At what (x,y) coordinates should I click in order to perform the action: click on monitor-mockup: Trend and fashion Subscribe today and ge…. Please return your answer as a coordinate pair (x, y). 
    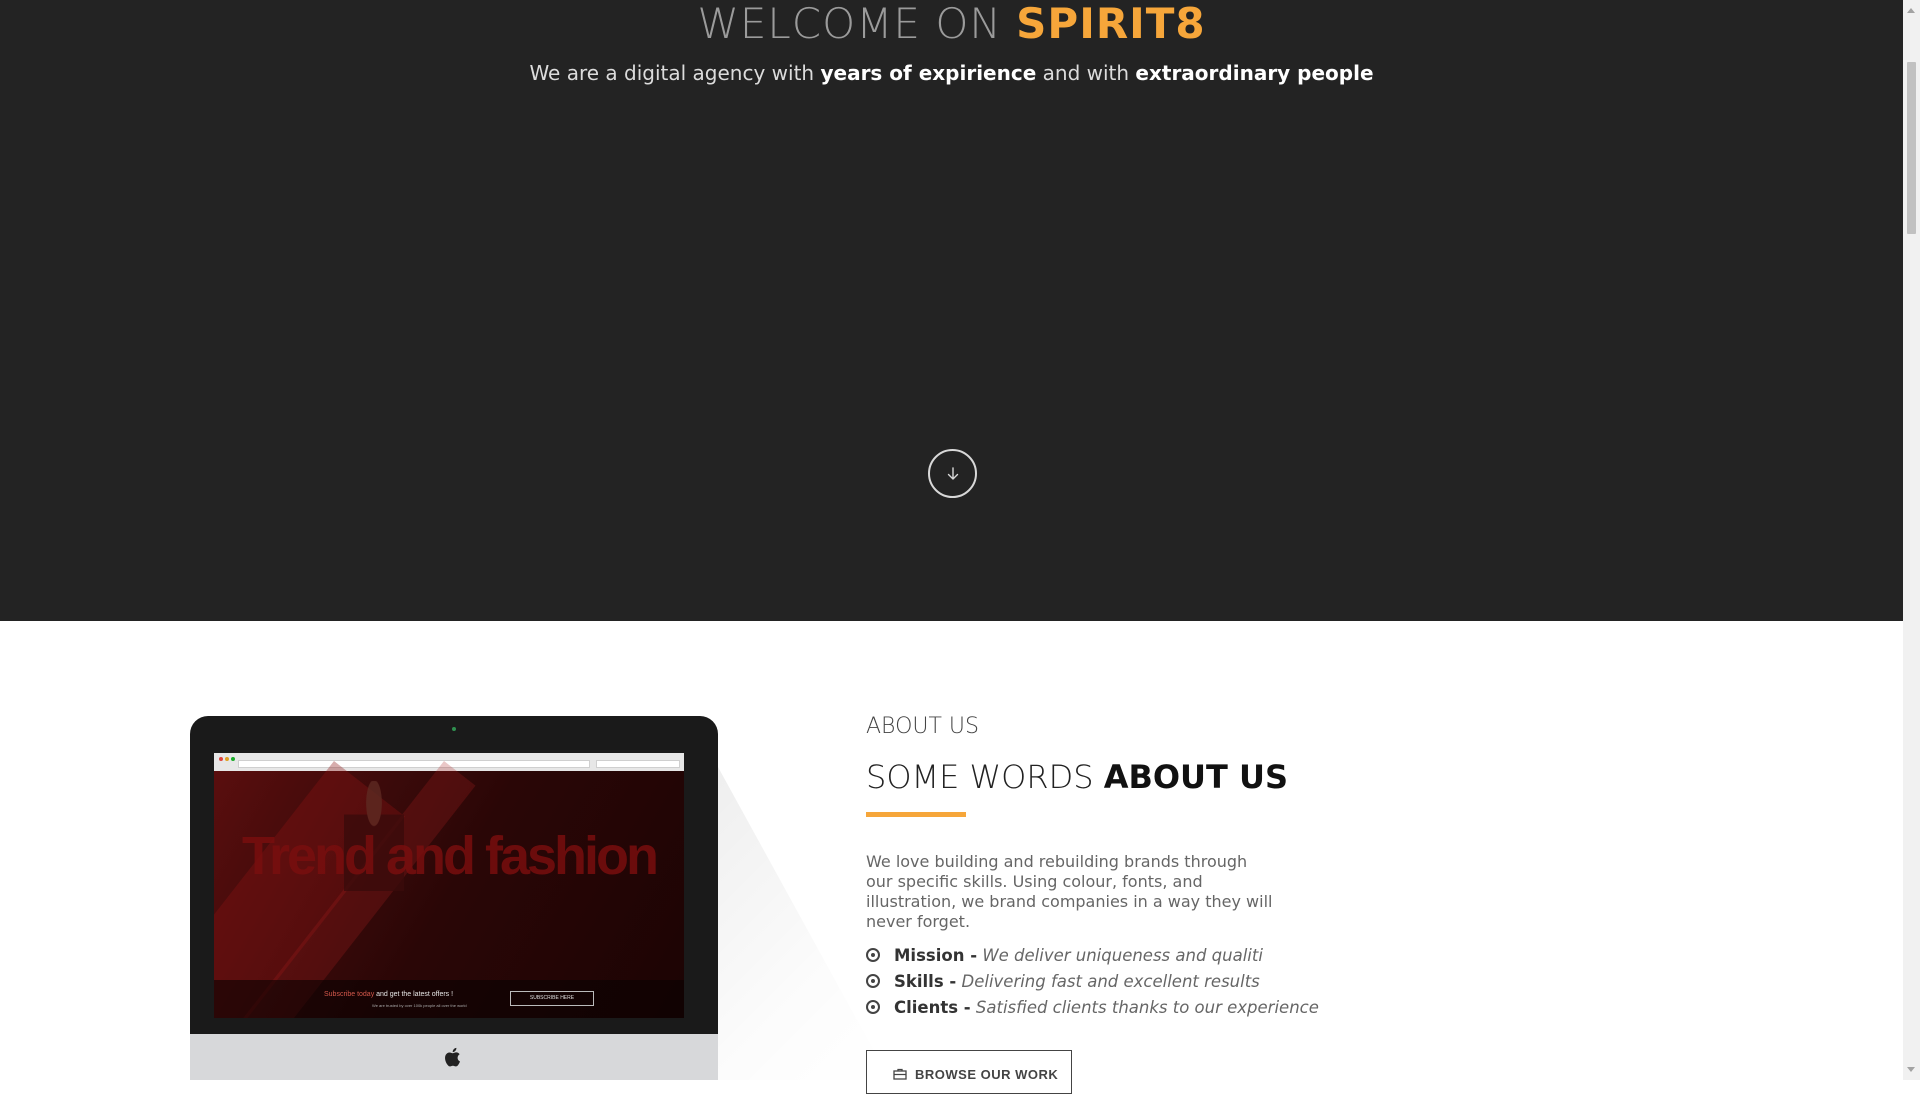
    Looking at the image, I should click on (454, 898).